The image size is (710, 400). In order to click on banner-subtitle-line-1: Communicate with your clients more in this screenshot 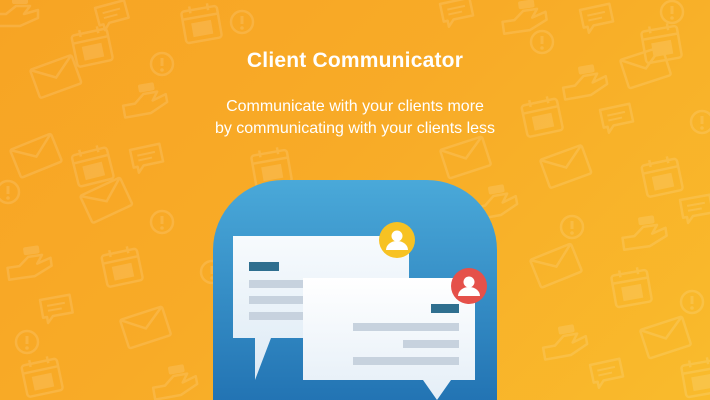, I will do `click(355, 106)`.